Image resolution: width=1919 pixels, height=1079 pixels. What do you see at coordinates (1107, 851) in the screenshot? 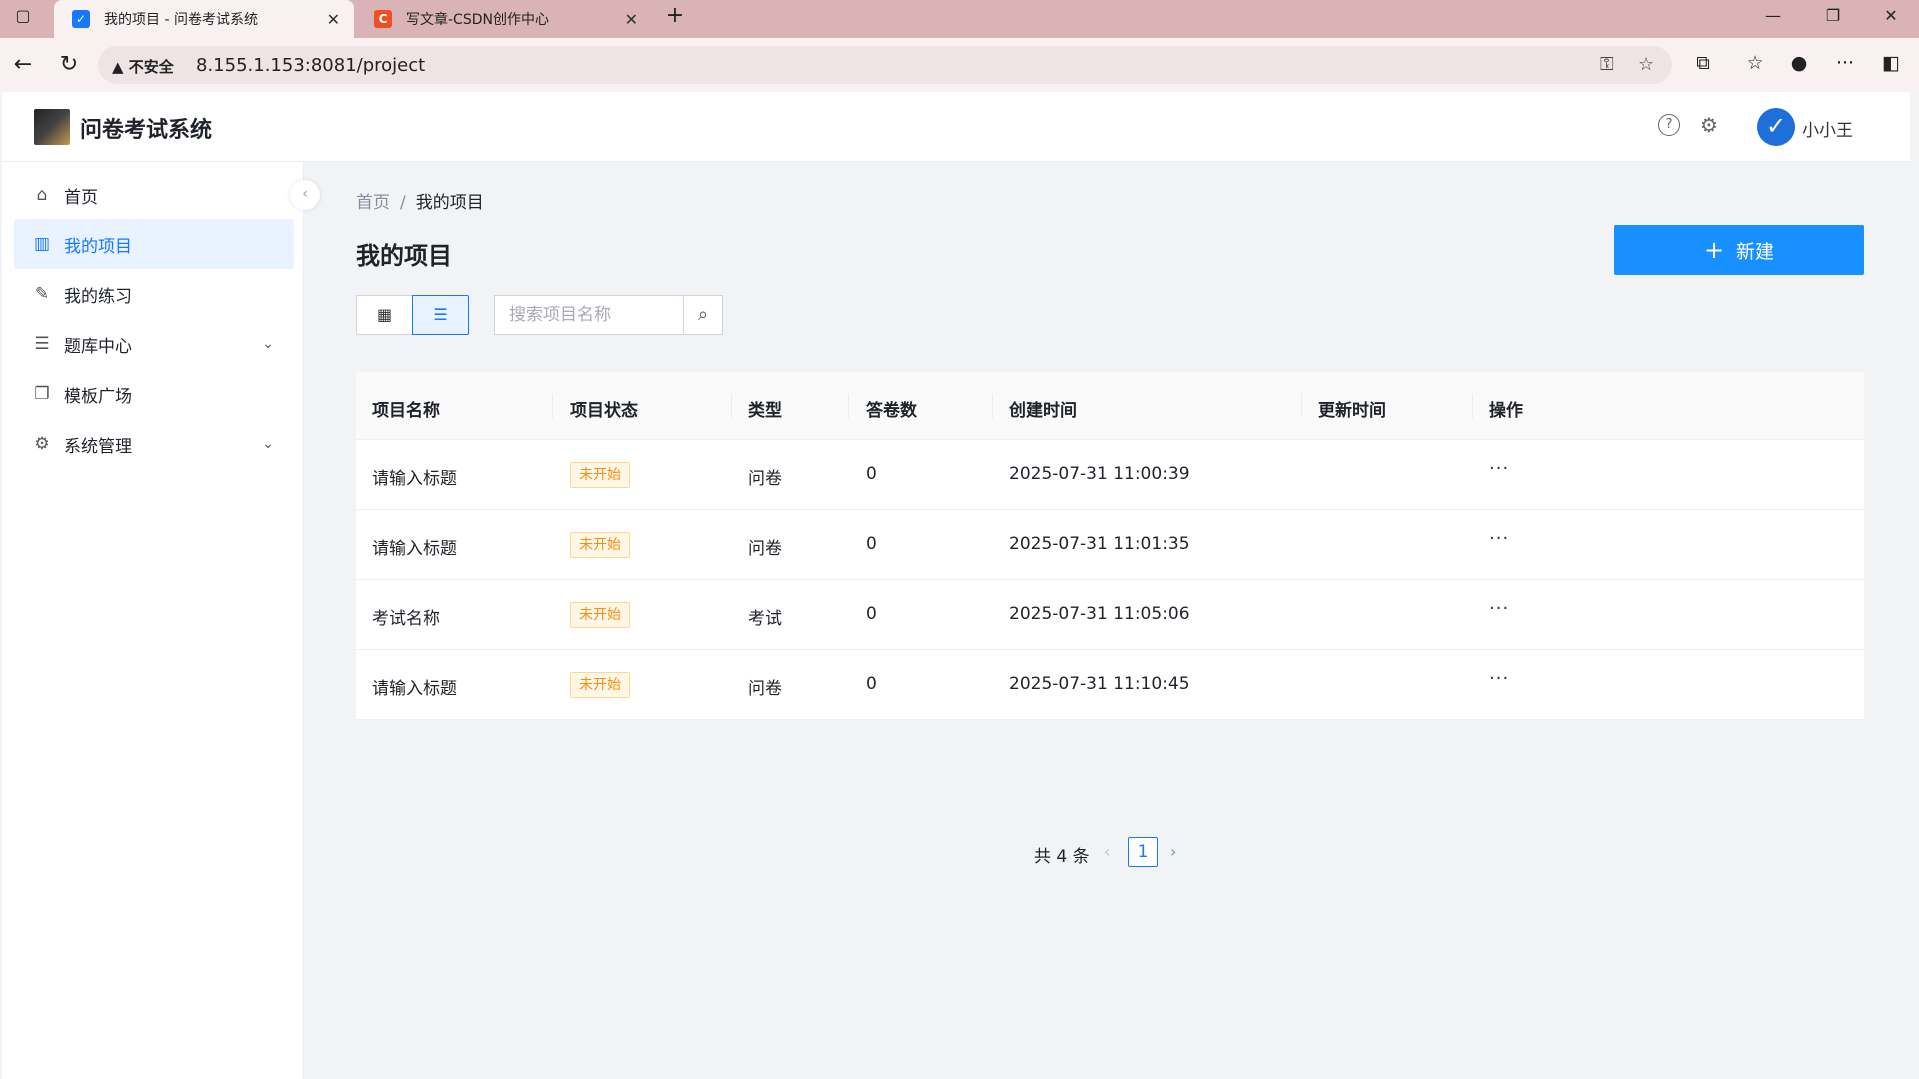
I see `pagination-prev-icon: ‹` at bounding box center [1107, 851].